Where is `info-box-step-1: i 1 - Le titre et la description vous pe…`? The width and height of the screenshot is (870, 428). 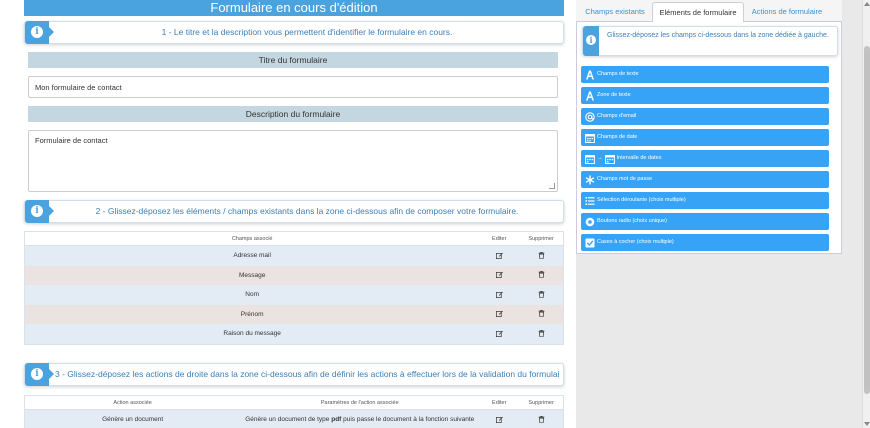
info-box-step-1: i 1 - Le titre et la description vous pe… is located at coordinates (294, 32).